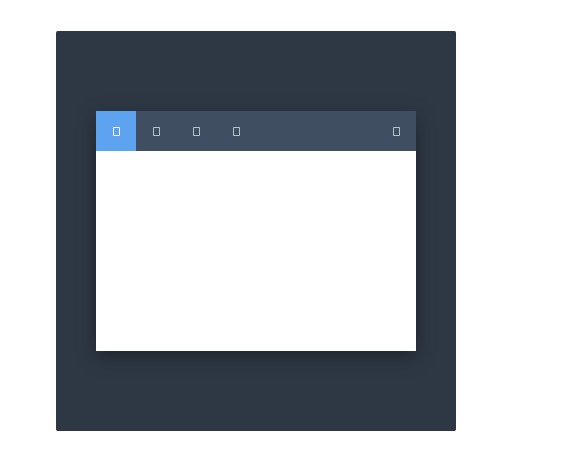 The image size is (578, 472). I want to click on toolbar, so click(256, 131).